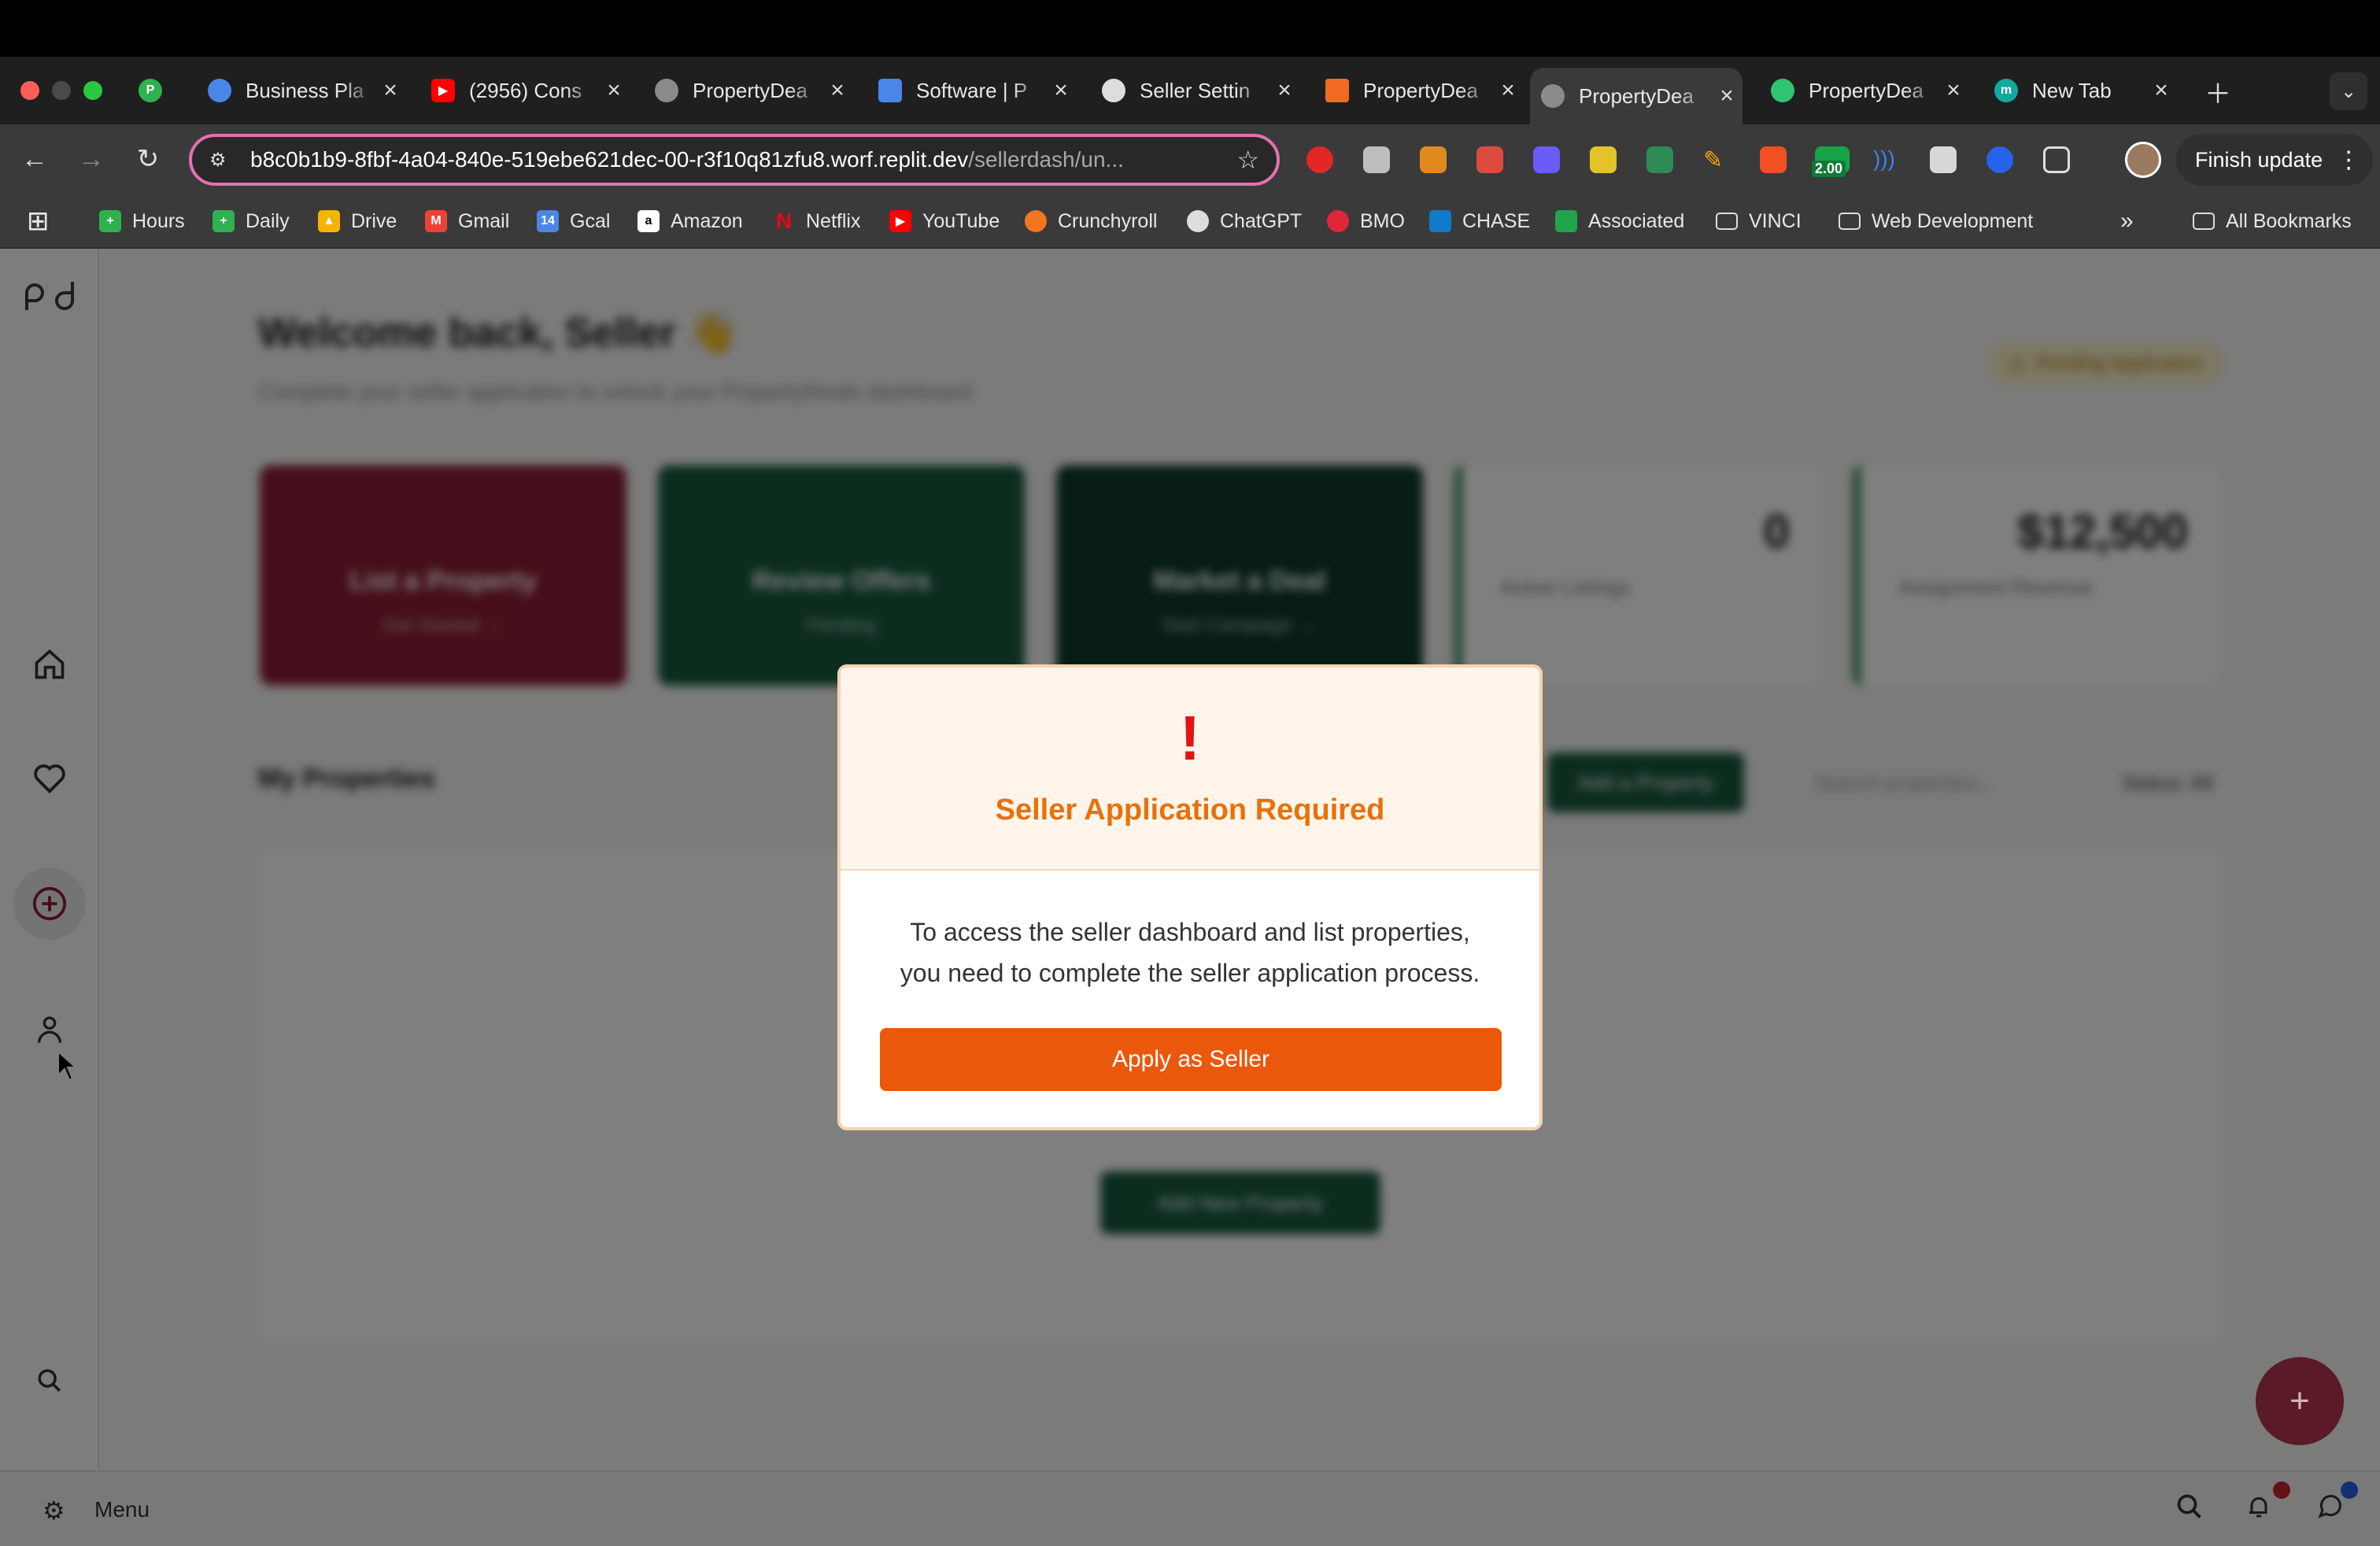 This screenshot has height=1546, width=2380. I want to click on tab-title: New Tab, so click(2072, 90).